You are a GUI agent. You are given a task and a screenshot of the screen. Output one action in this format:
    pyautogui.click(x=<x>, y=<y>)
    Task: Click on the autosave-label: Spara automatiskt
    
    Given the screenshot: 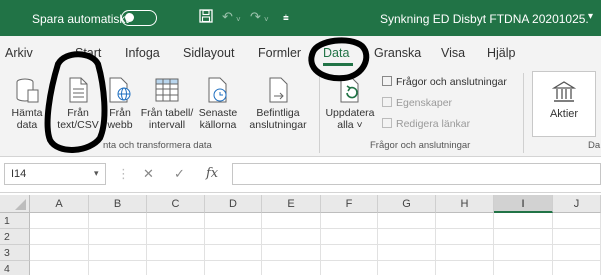 What is the action you would take?
    pyautogui.click(x=80, y=19)
    